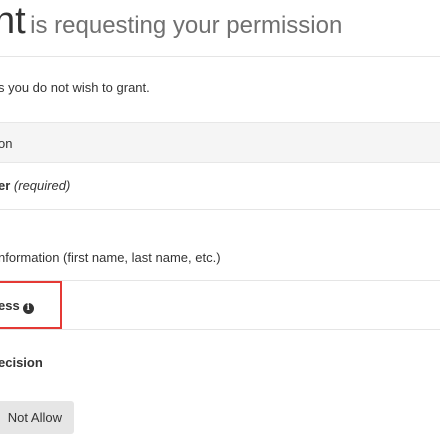 The height and width of the screenshot is (440, 440). Describe the element at coordinates (220, 56) in the screenshot. I see `header-divider` at that location.